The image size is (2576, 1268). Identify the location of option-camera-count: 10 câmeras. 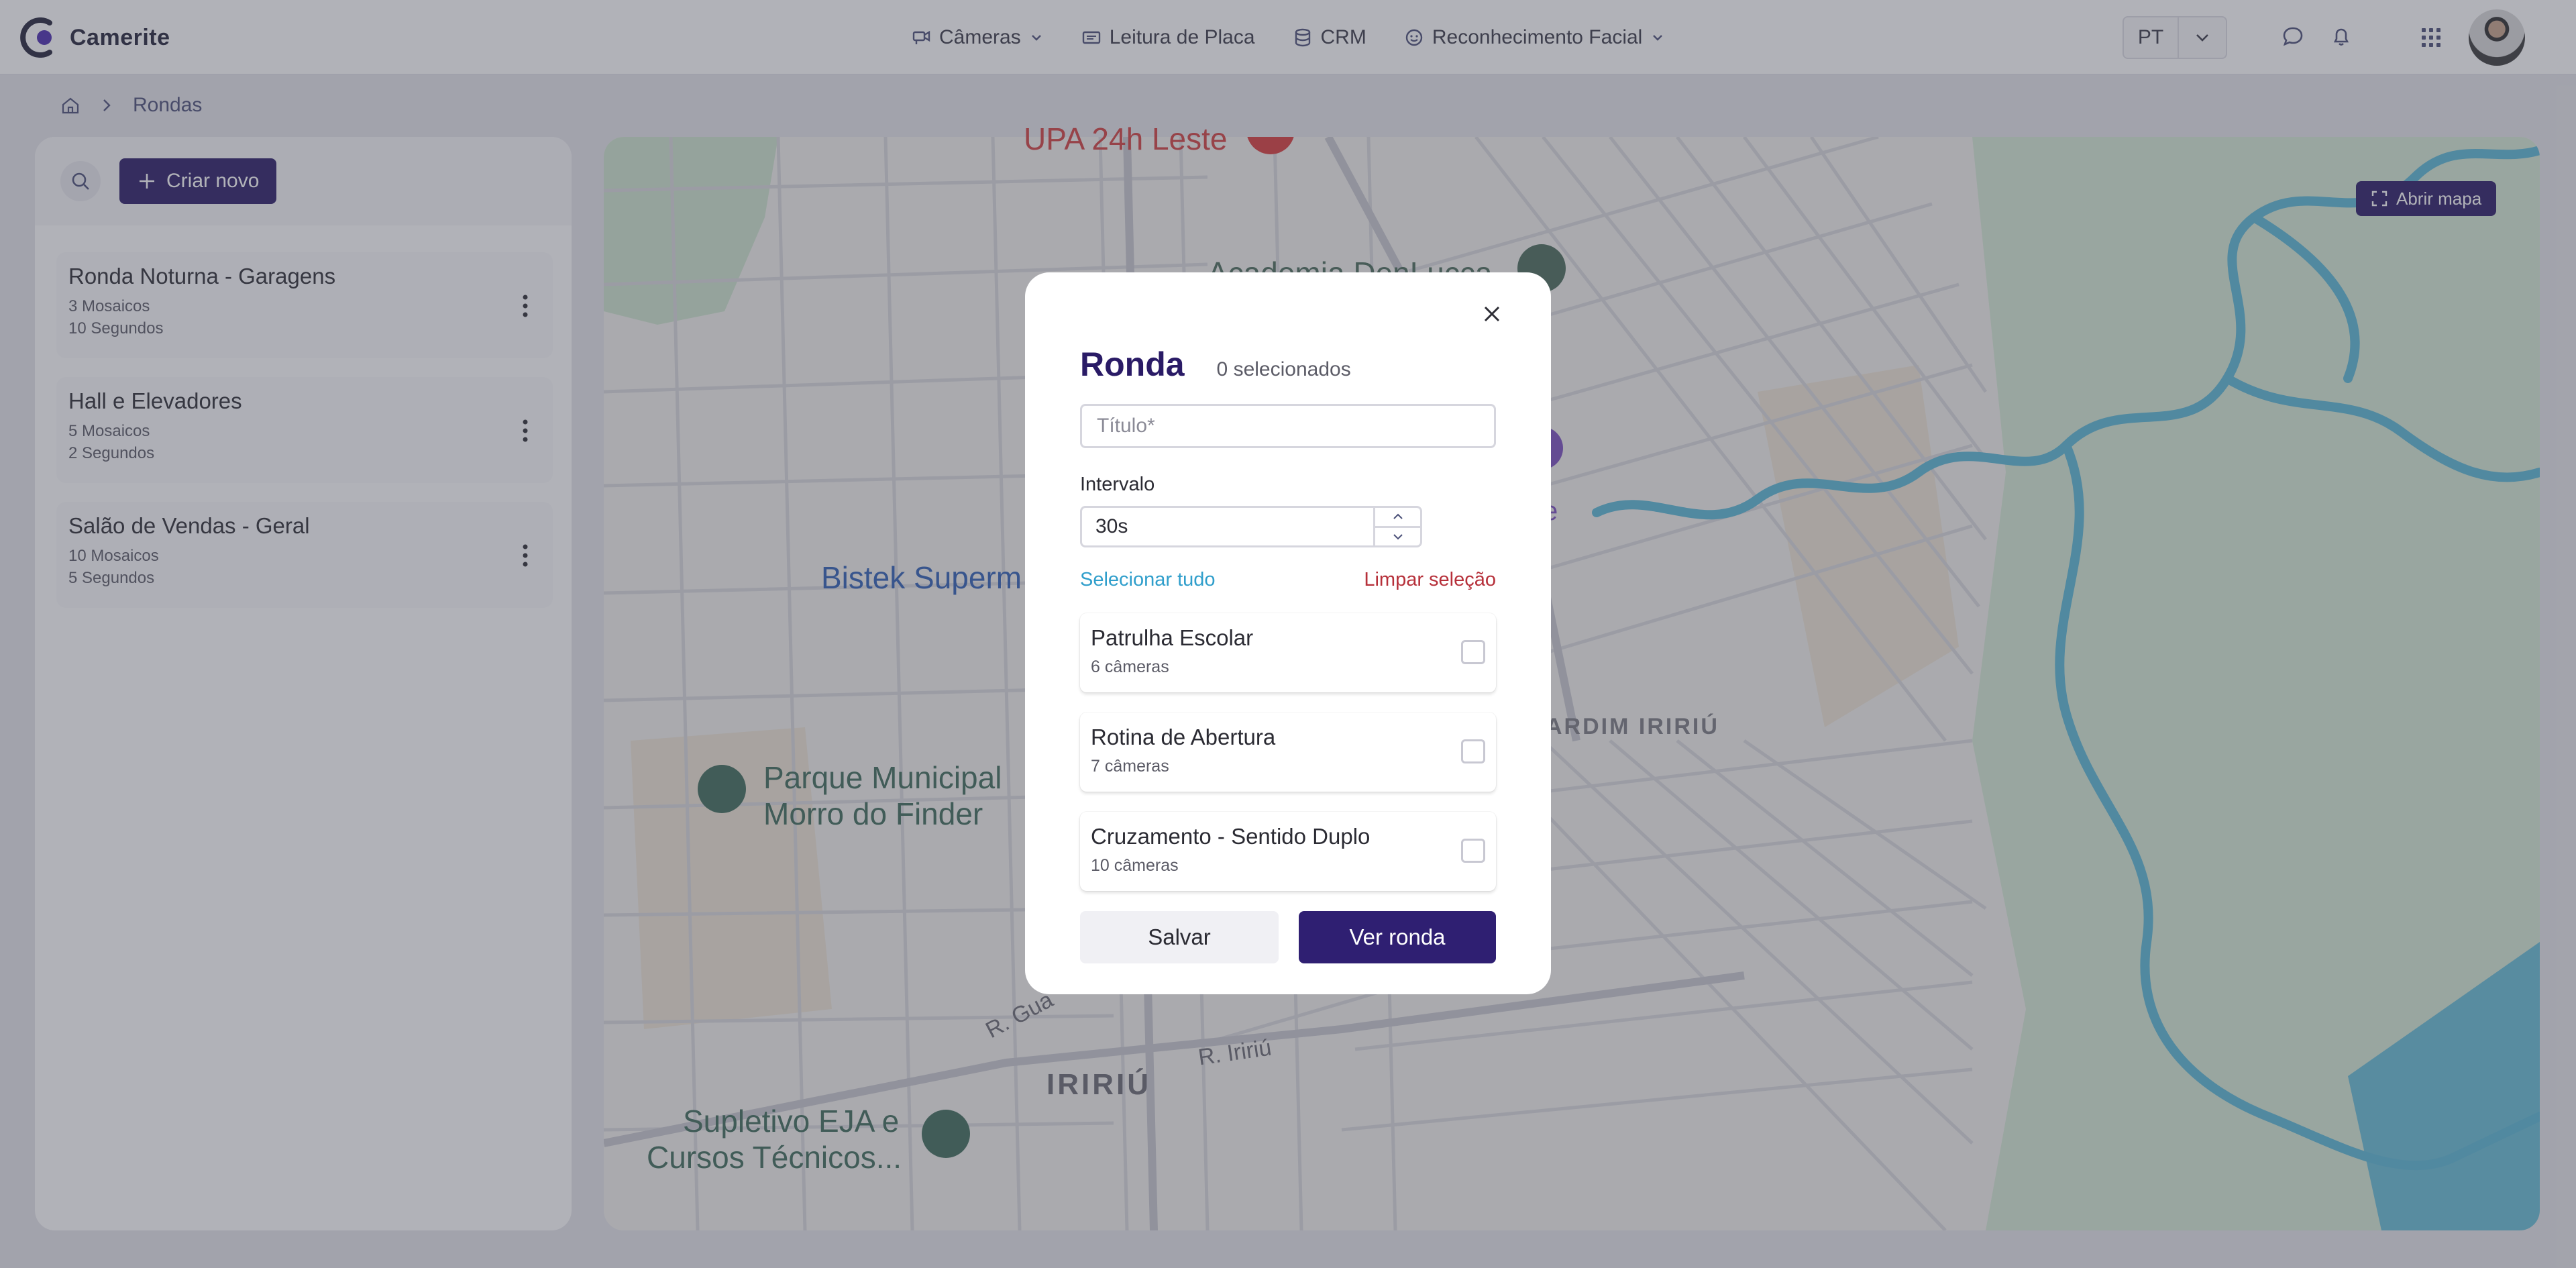
(1135, 865).